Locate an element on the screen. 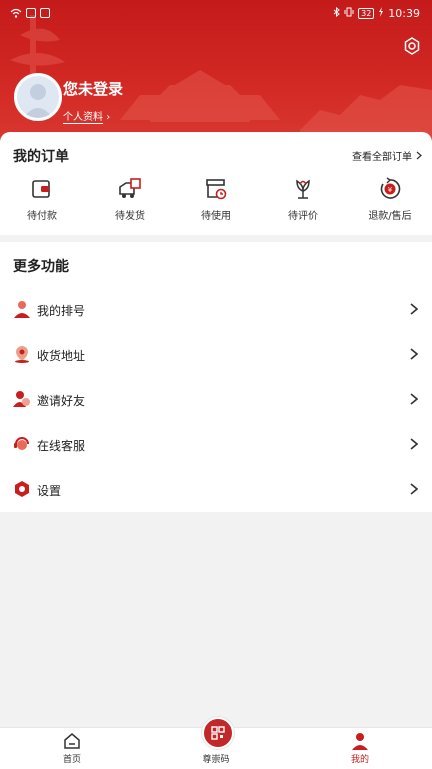 The height and width of the screenshot is (769, 432). tab-home: 首页 is located at coordinates (72, 748).